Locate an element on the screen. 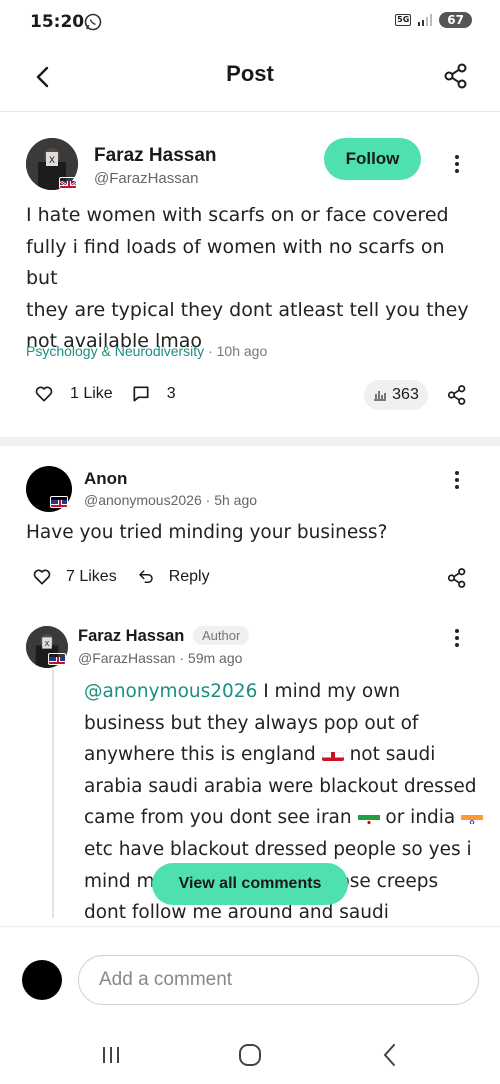  comment-input is located at coordinates (278, 980).